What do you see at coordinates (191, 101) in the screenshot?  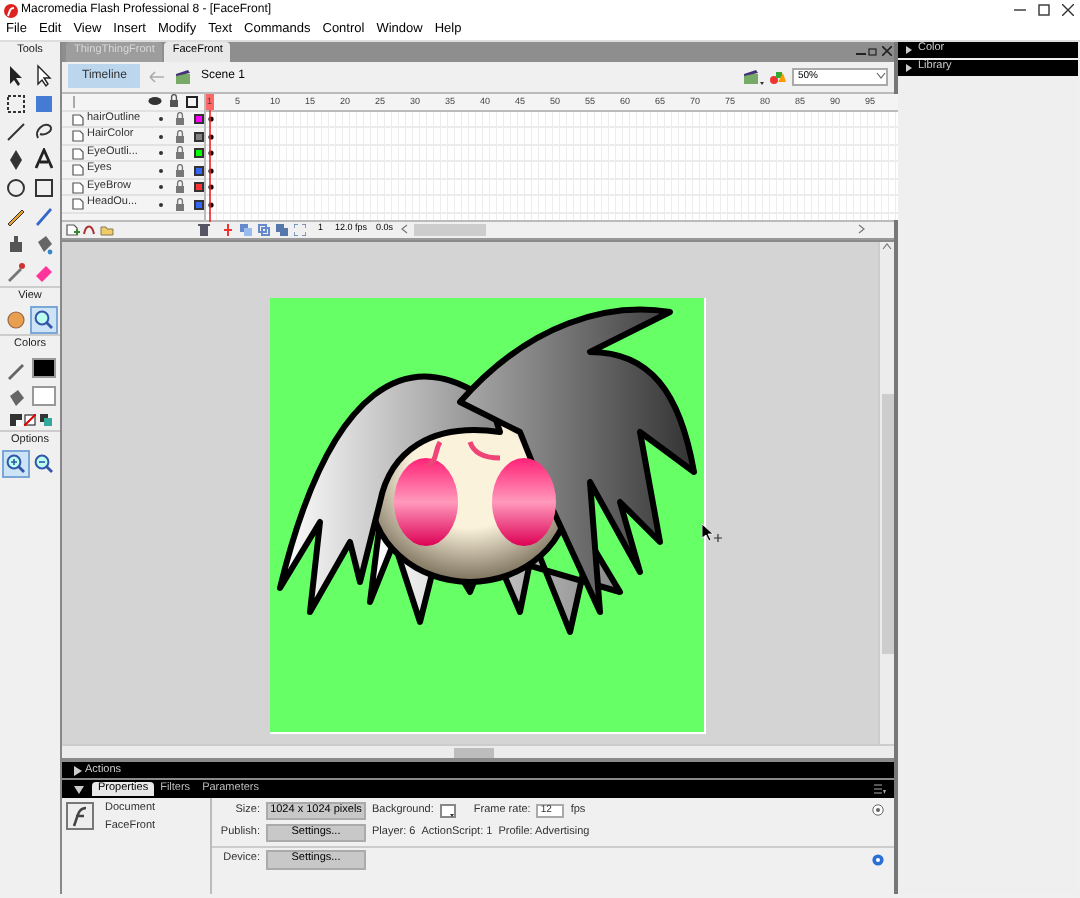 I see `outline-icon` at bounding box center [191, 101].